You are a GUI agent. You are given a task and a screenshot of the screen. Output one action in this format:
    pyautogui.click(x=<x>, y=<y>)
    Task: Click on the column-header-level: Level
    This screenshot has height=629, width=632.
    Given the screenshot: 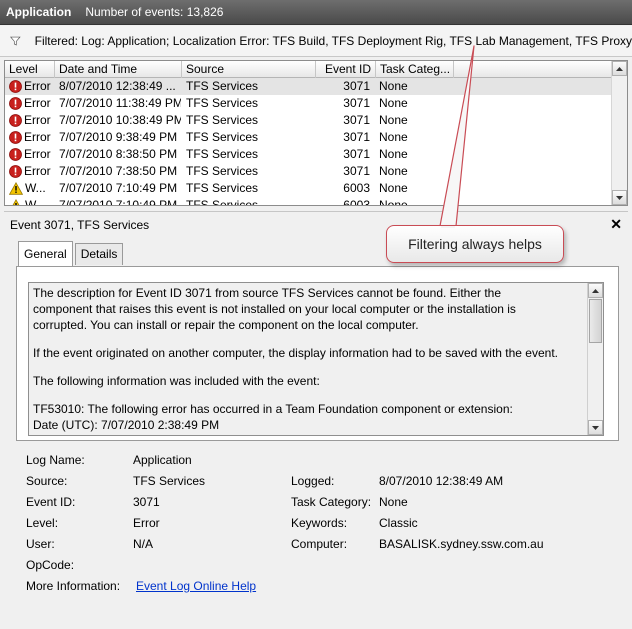 What is the action you would take?
    pyautogui.click(x=30, y=69)
    